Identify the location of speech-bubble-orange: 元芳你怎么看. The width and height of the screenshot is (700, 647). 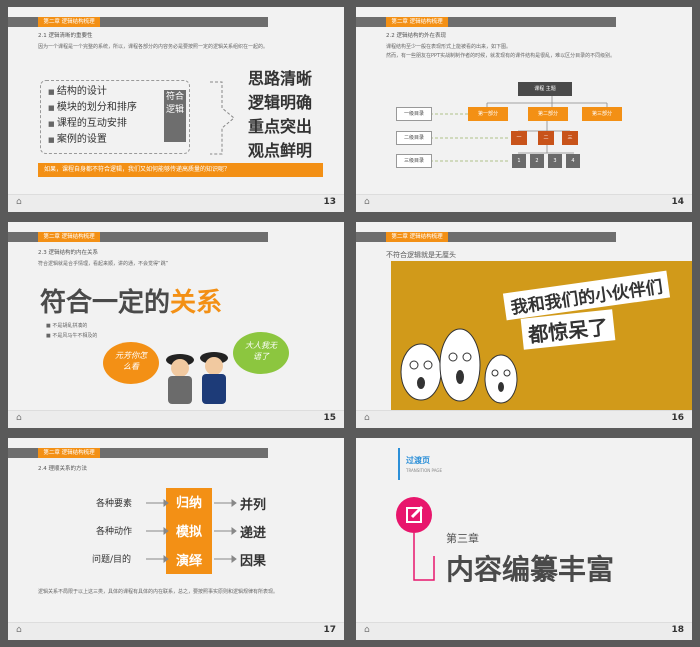
(131, 363).